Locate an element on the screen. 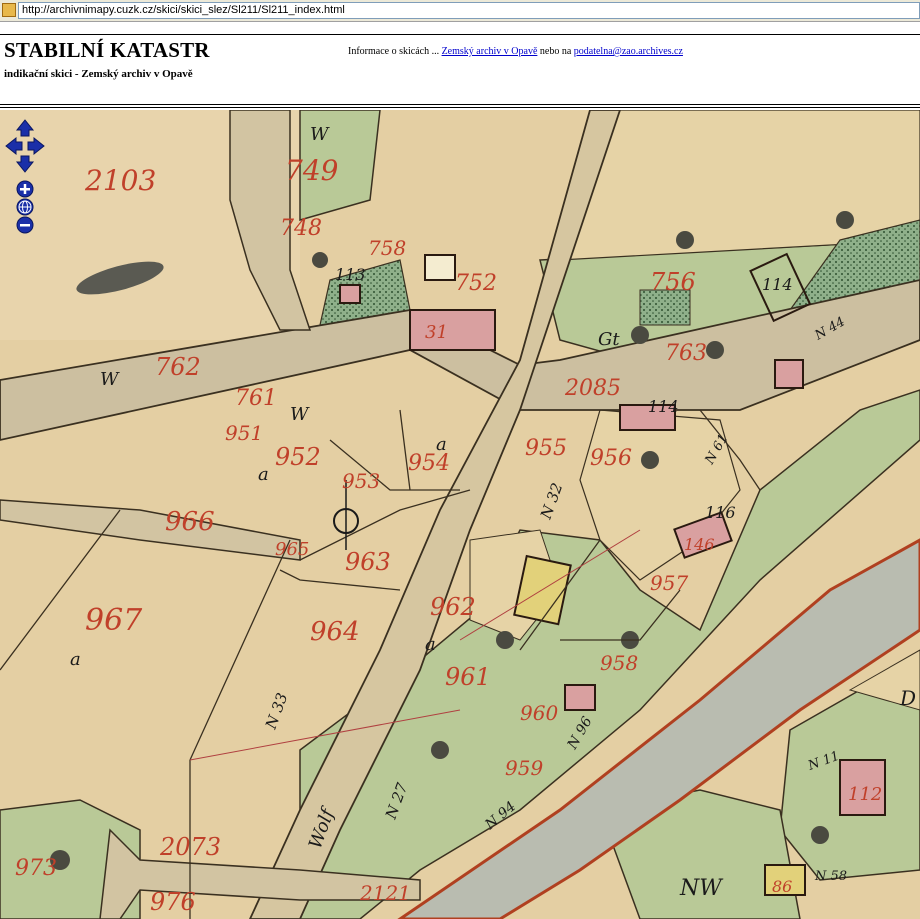 The height and width of the screenshot is (919, 920). page-favicon-icon is located at coordinates (9, 10).